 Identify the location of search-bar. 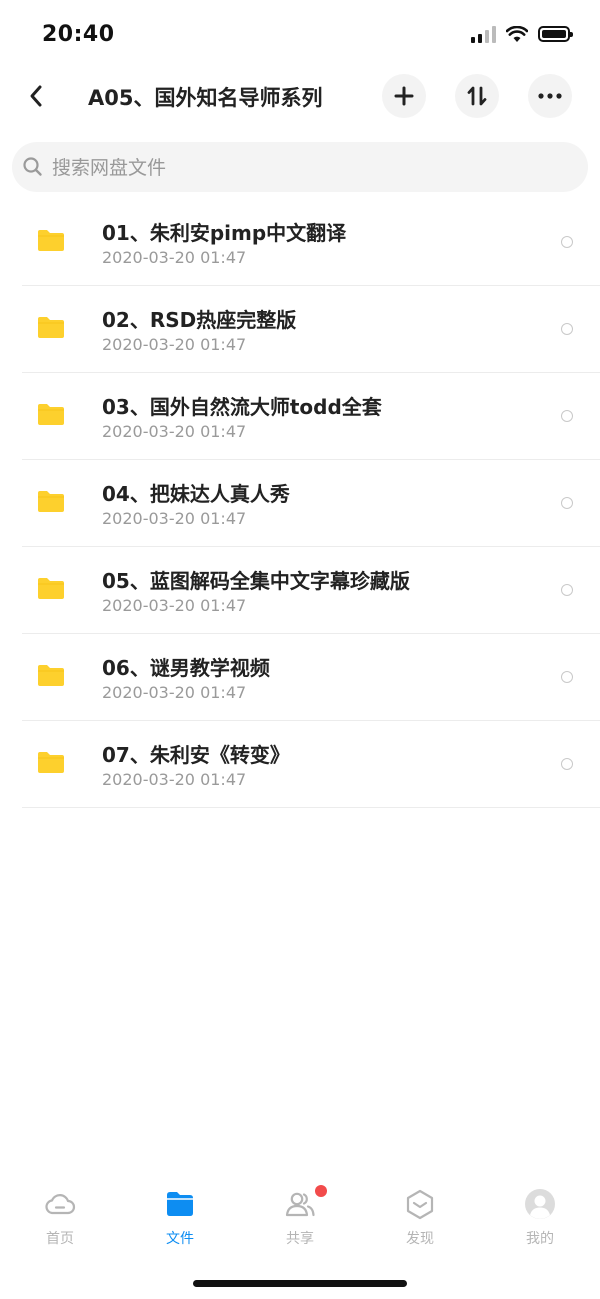
(300, 168).